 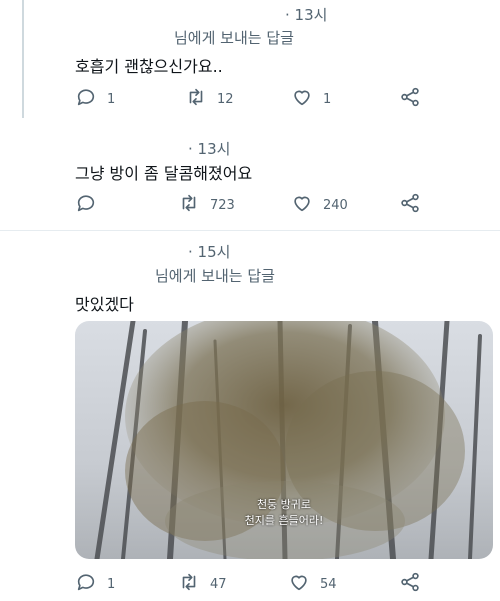 What do you see at coordinates (328, 584) in the screenshot?
I see `like-count: 54` at bounding box center [328, 584].